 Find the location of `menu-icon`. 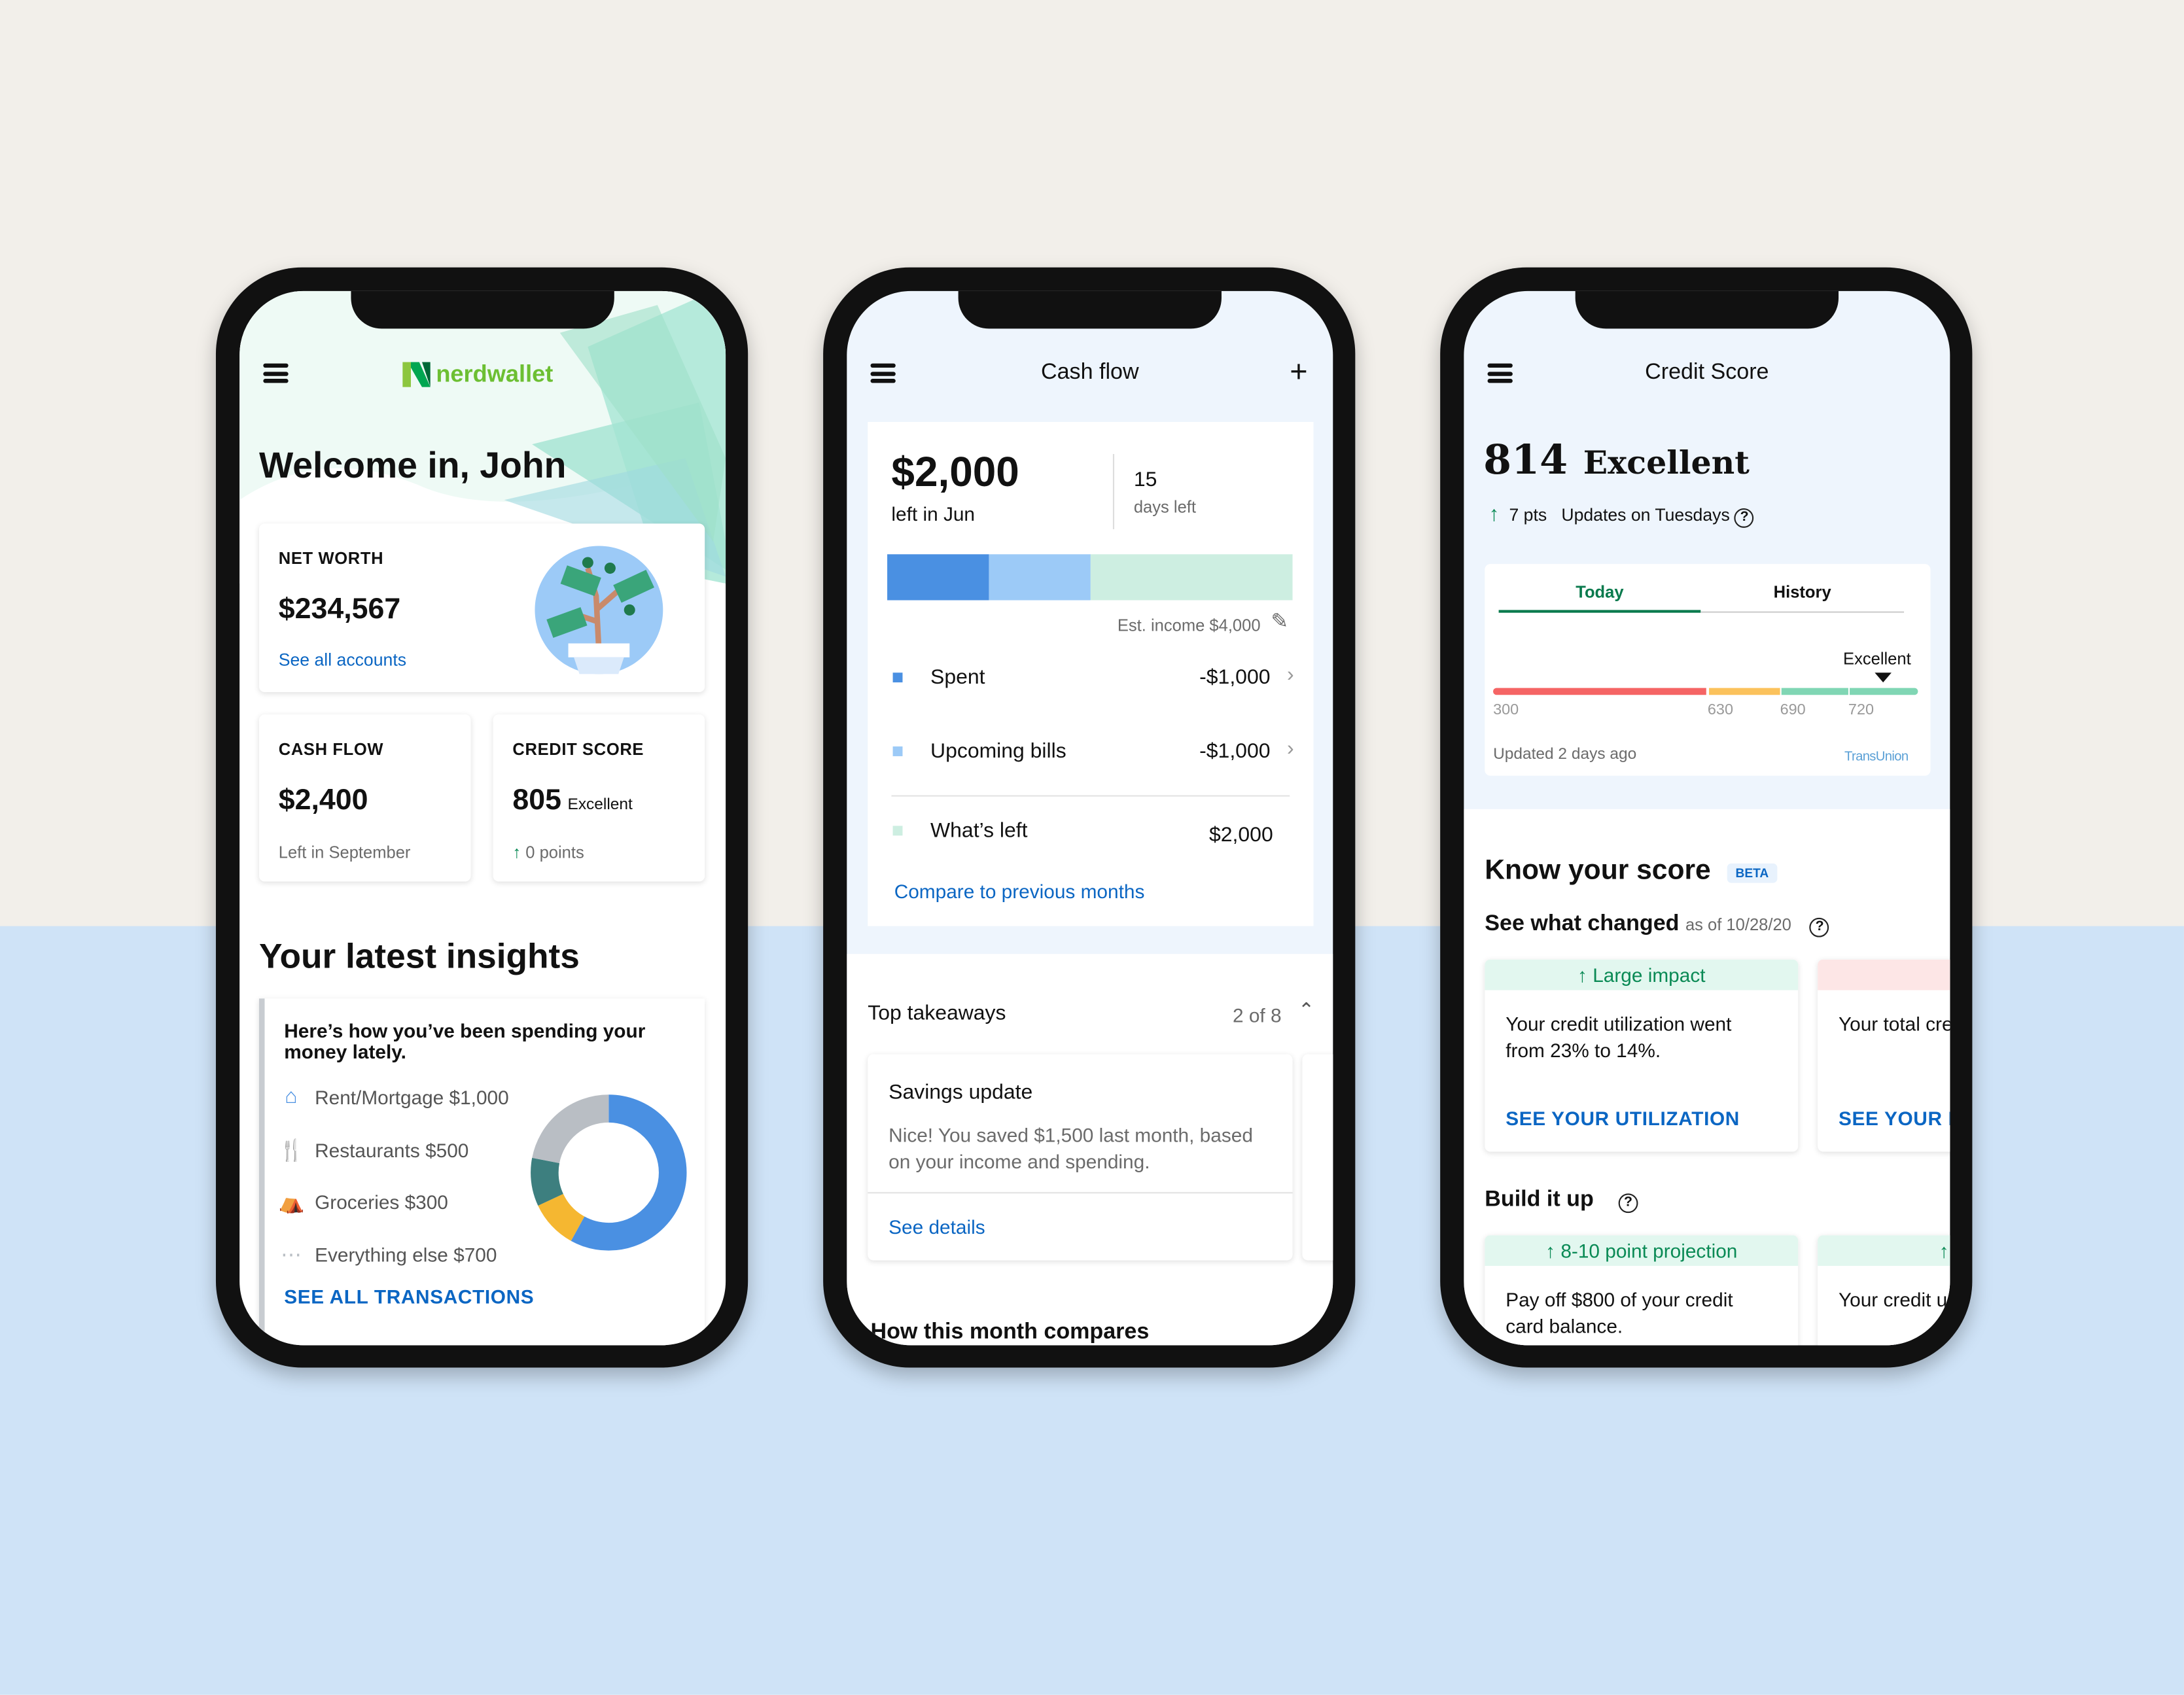

menu-icon is located at coordinates (276, 373).